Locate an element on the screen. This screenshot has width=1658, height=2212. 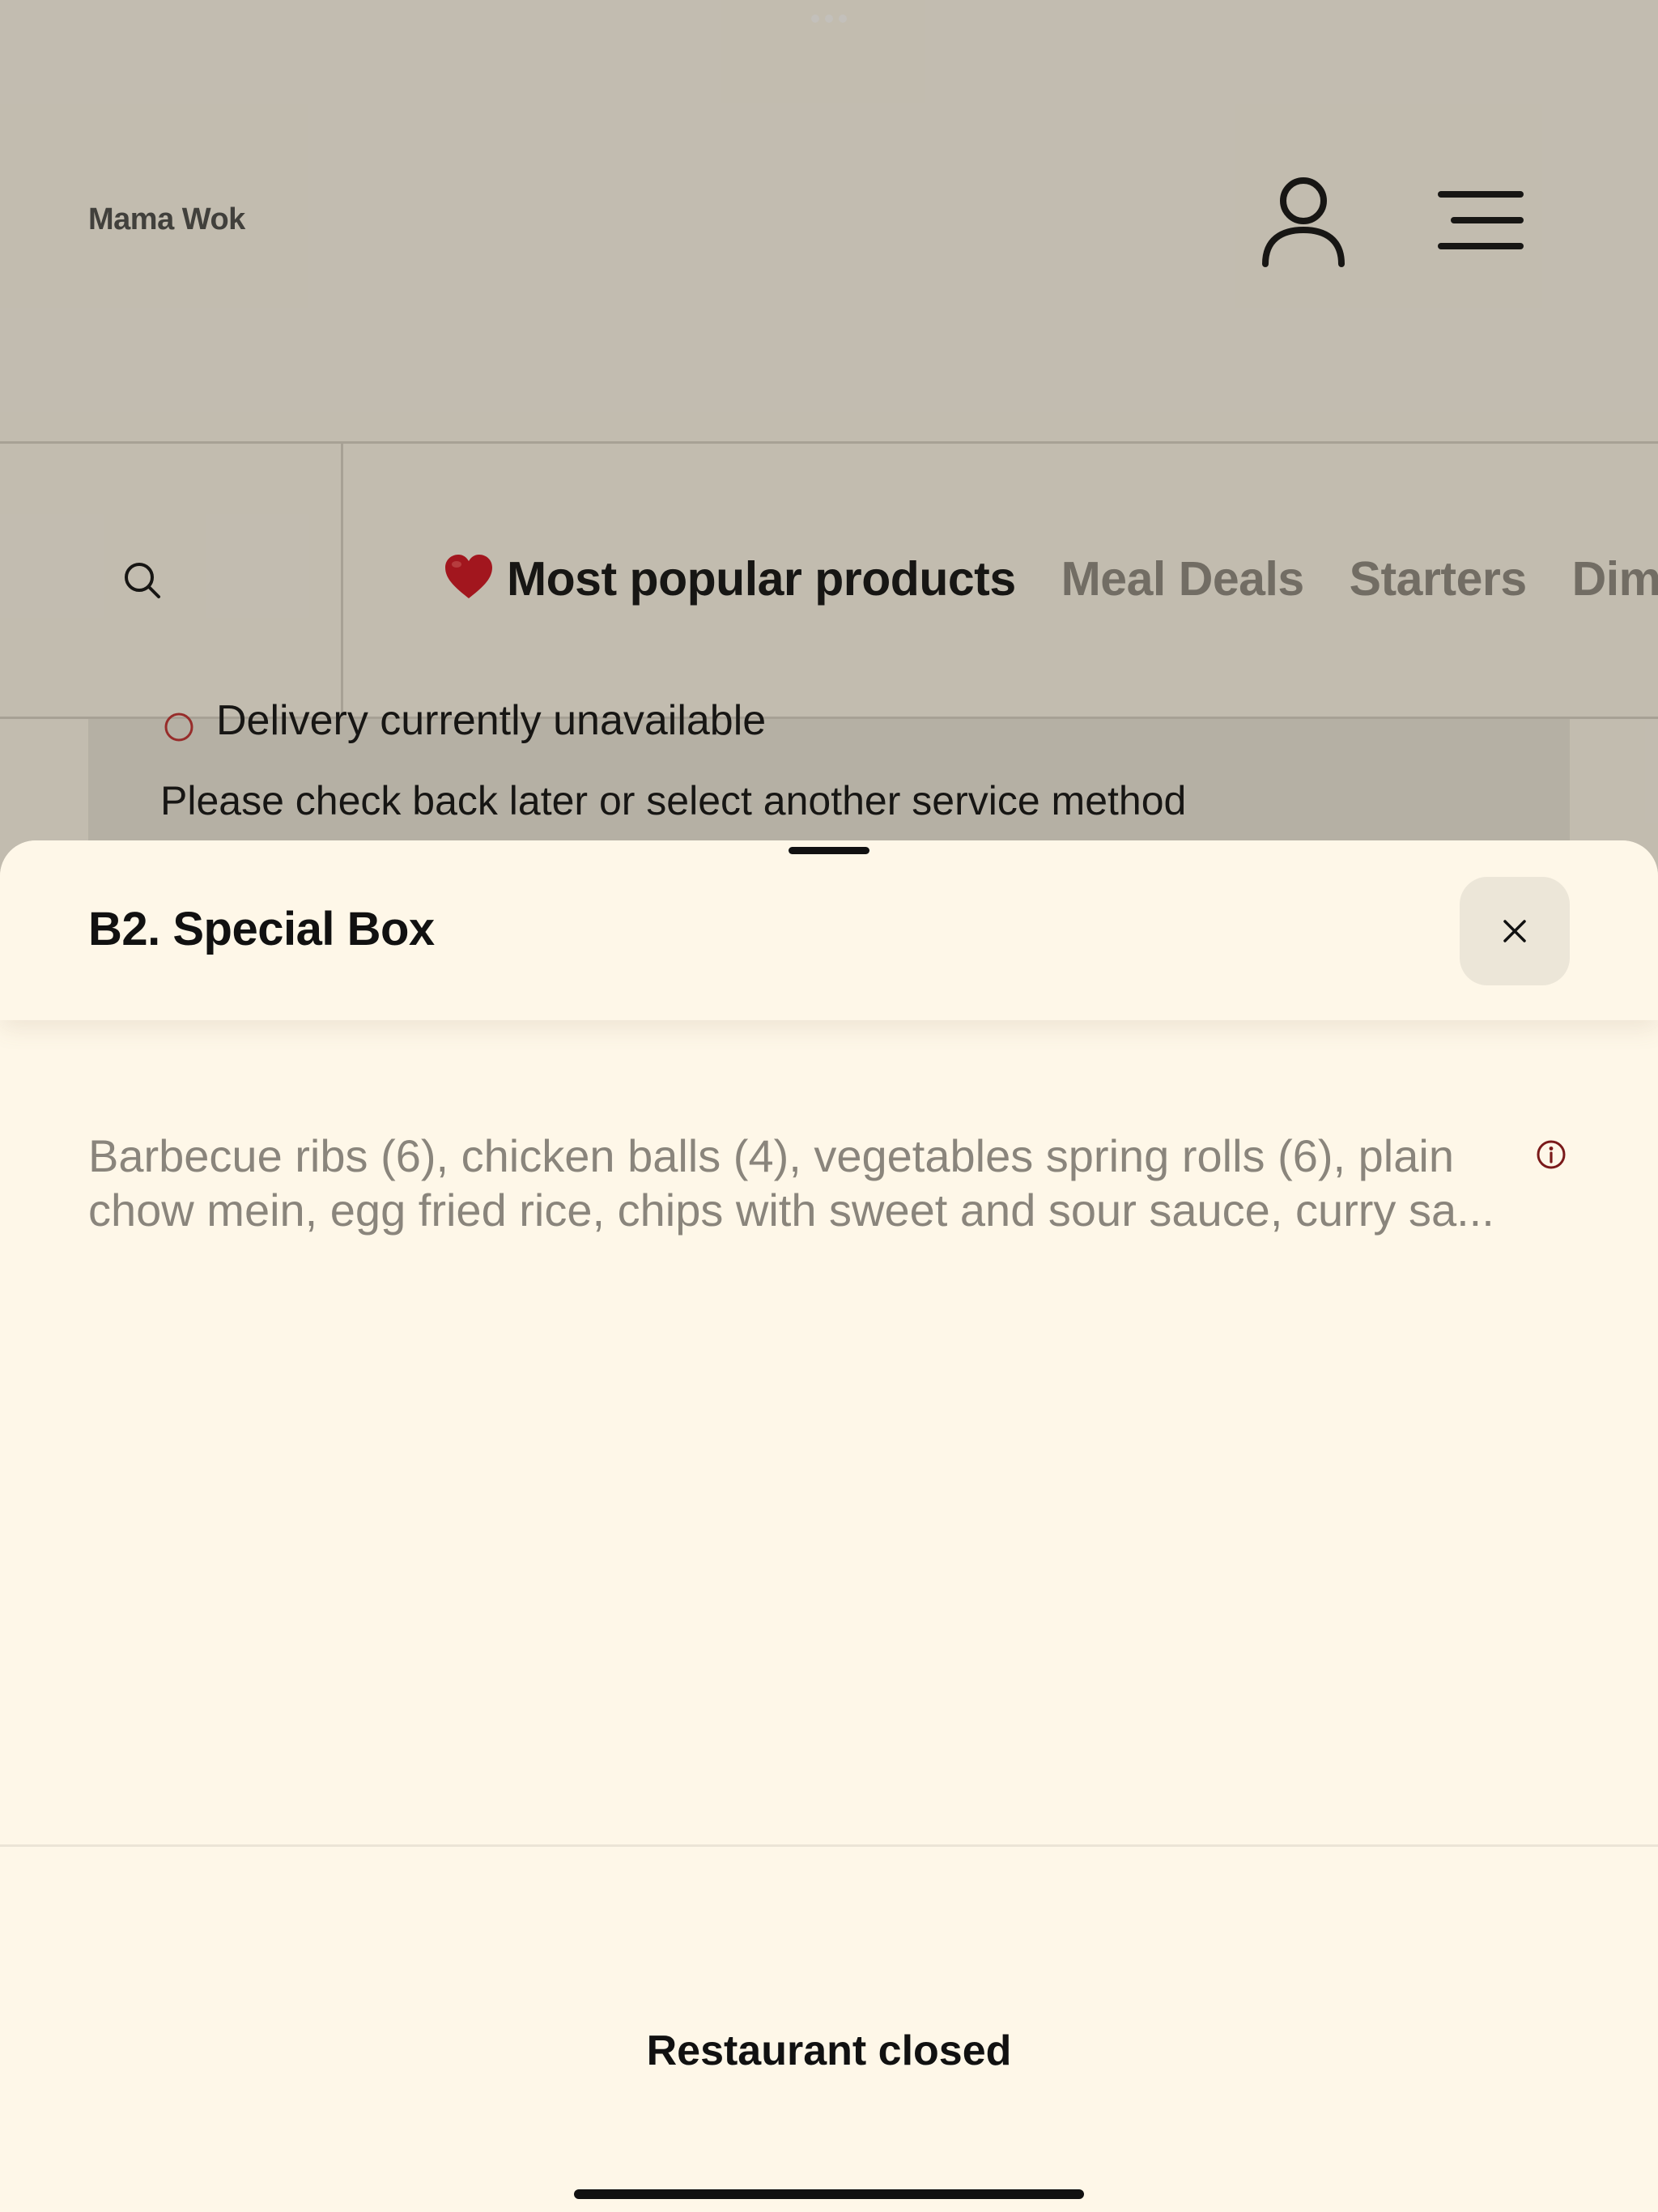
restaurant-status: Restaurant closed is located at coordinates (829, 2050).